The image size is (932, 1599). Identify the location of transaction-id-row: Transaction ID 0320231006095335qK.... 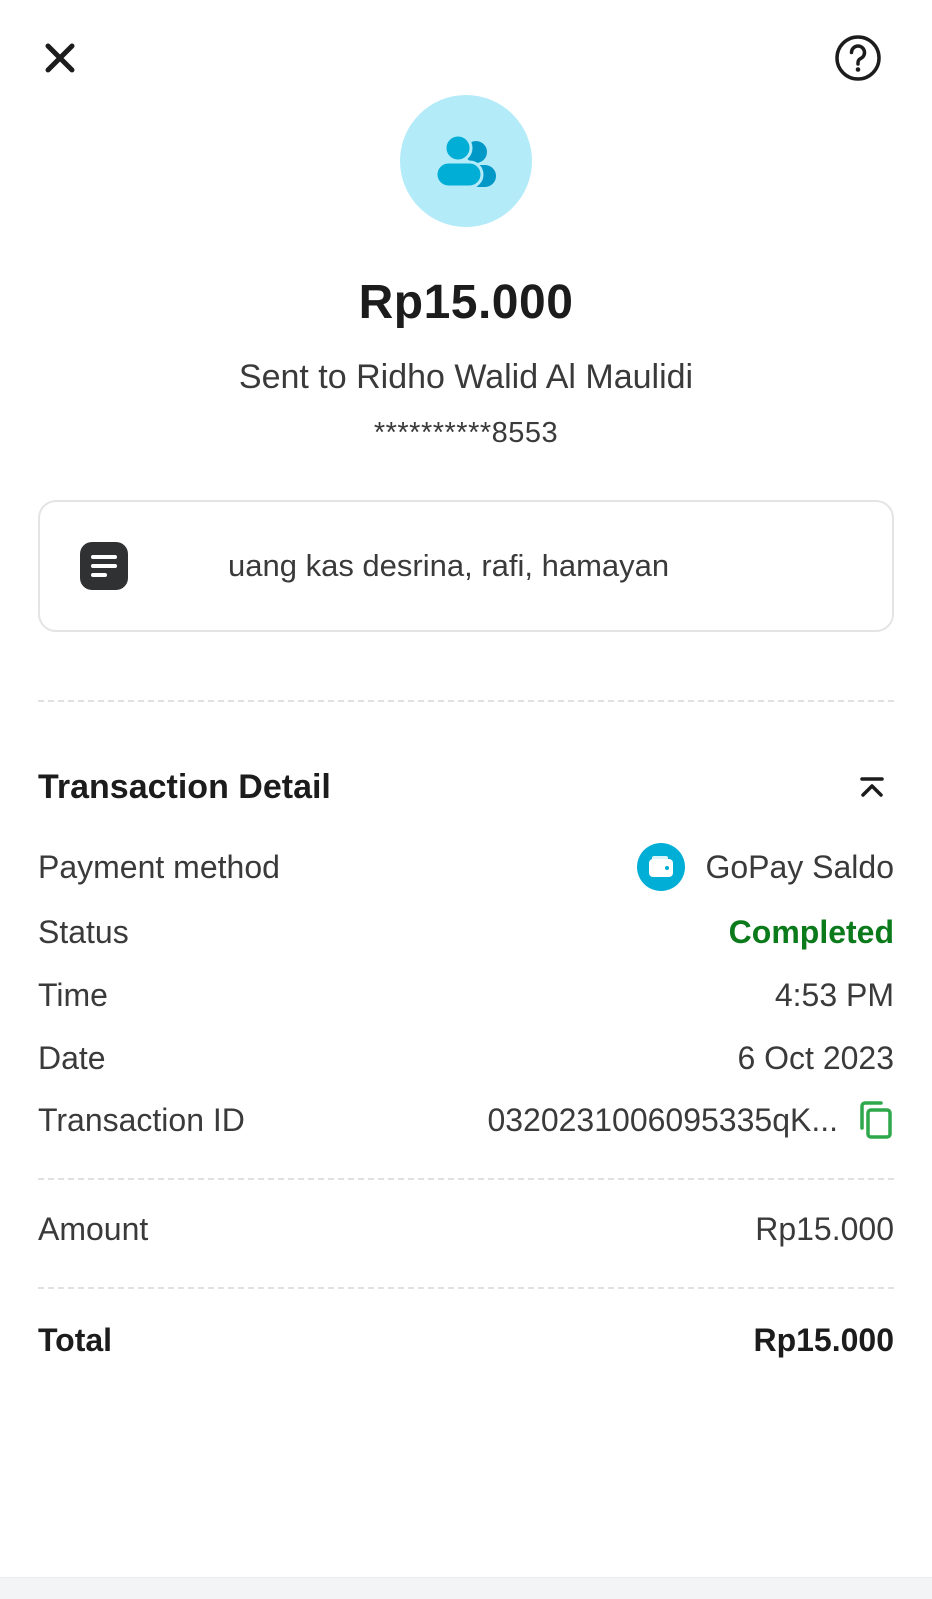
(466, 1120).